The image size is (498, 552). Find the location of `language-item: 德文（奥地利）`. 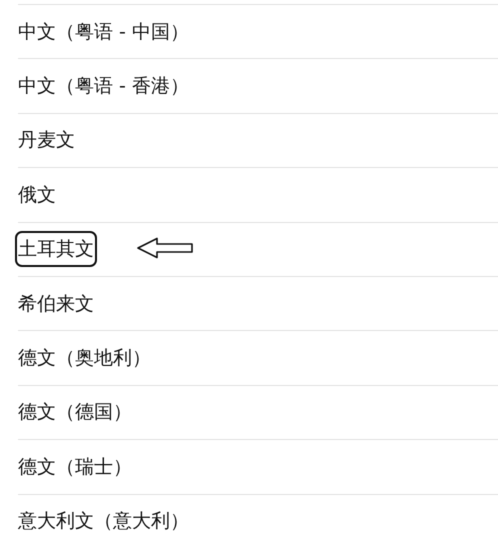

language-item: 德文（奥地利） is located at coordinates (84, 358).